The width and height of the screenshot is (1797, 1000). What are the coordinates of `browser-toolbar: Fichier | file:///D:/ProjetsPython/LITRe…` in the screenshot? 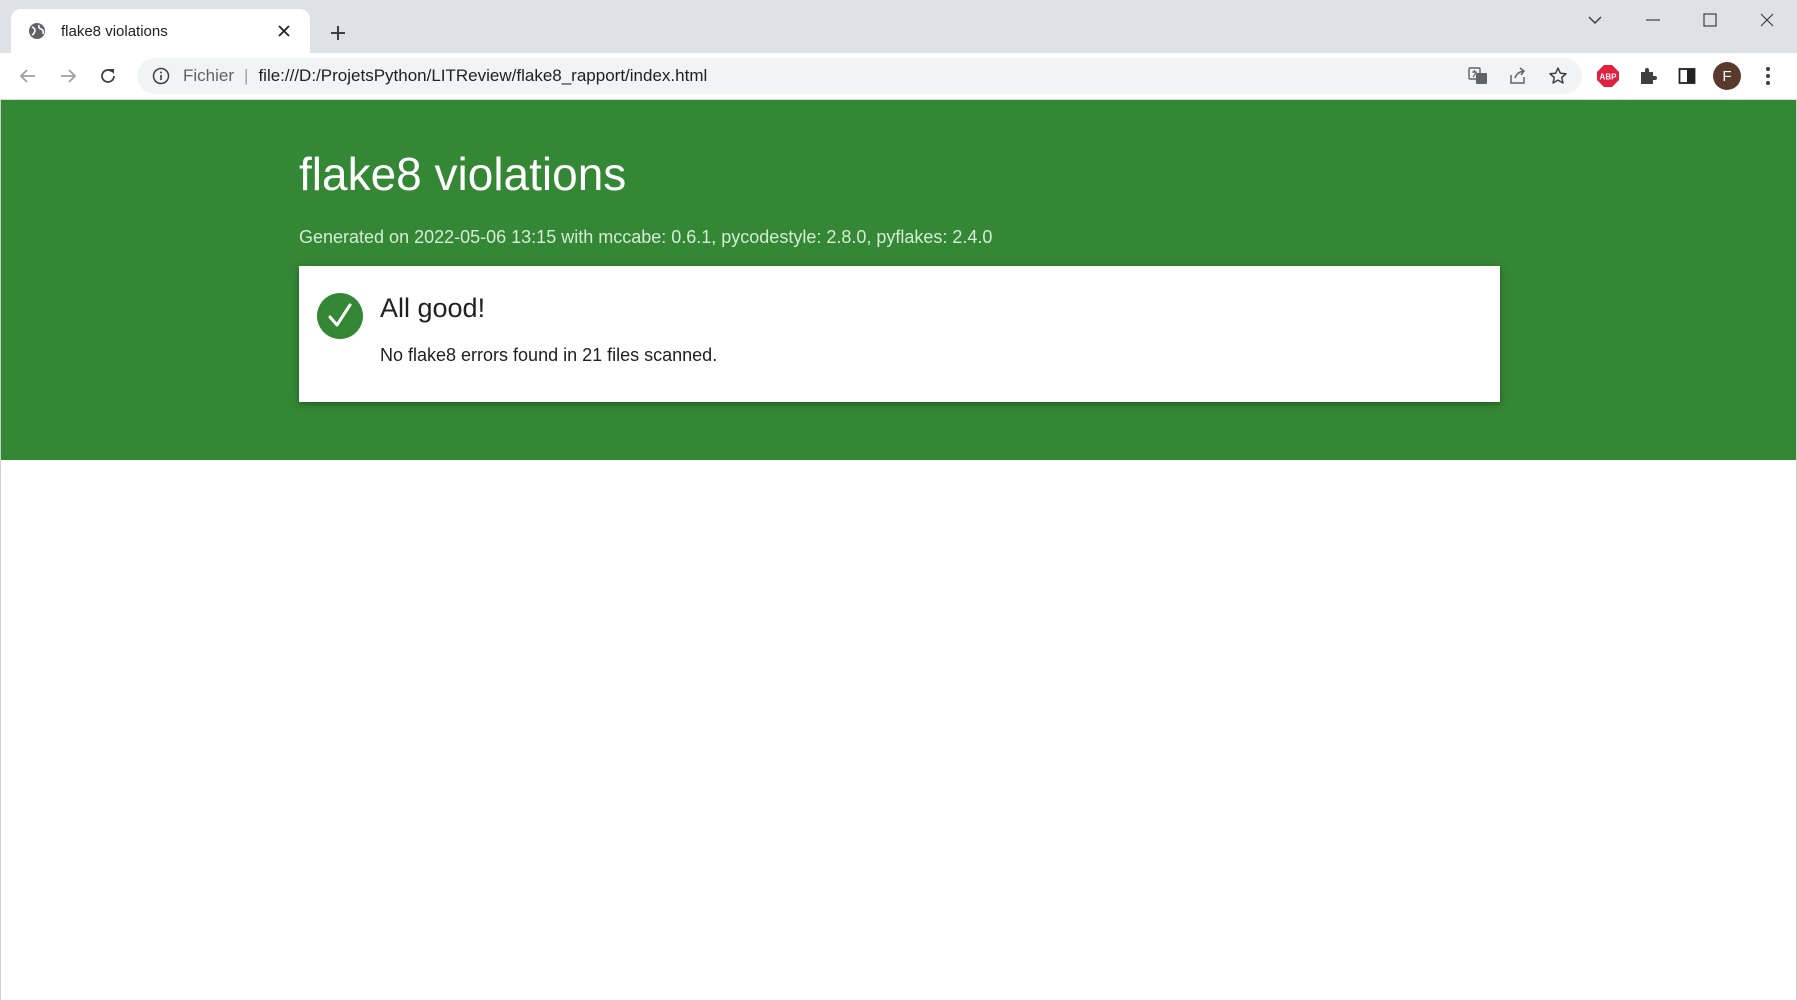 It's located at (898, 76).